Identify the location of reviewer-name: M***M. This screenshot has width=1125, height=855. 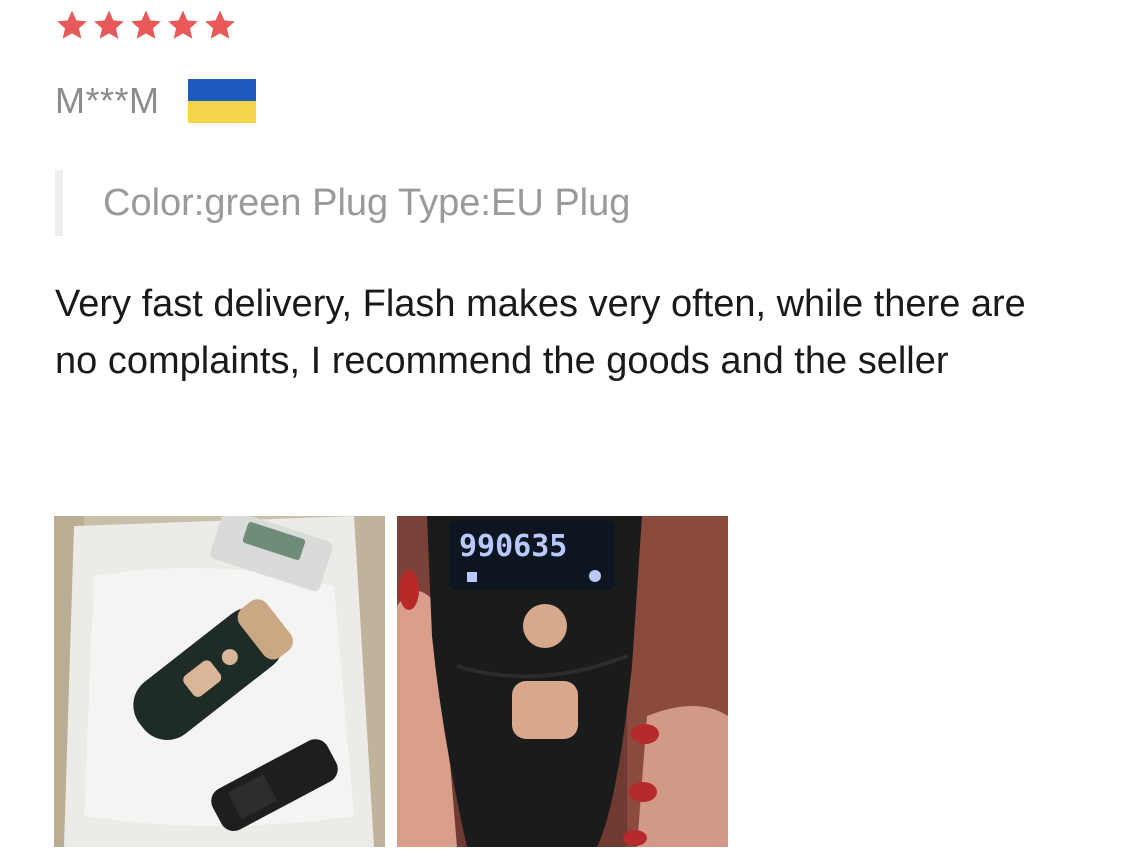
(107, 100).